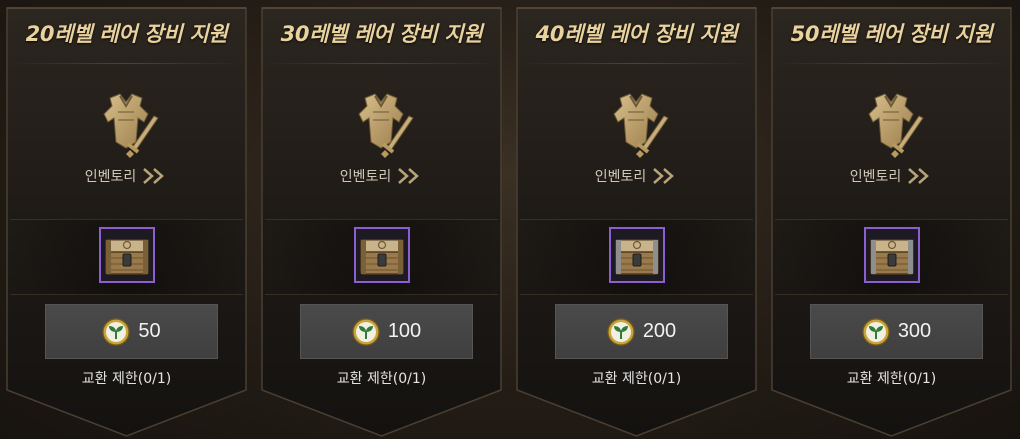 This screenshot has height=439, width=1020. I want to click on exchange-button: 100, so click(386, 331).